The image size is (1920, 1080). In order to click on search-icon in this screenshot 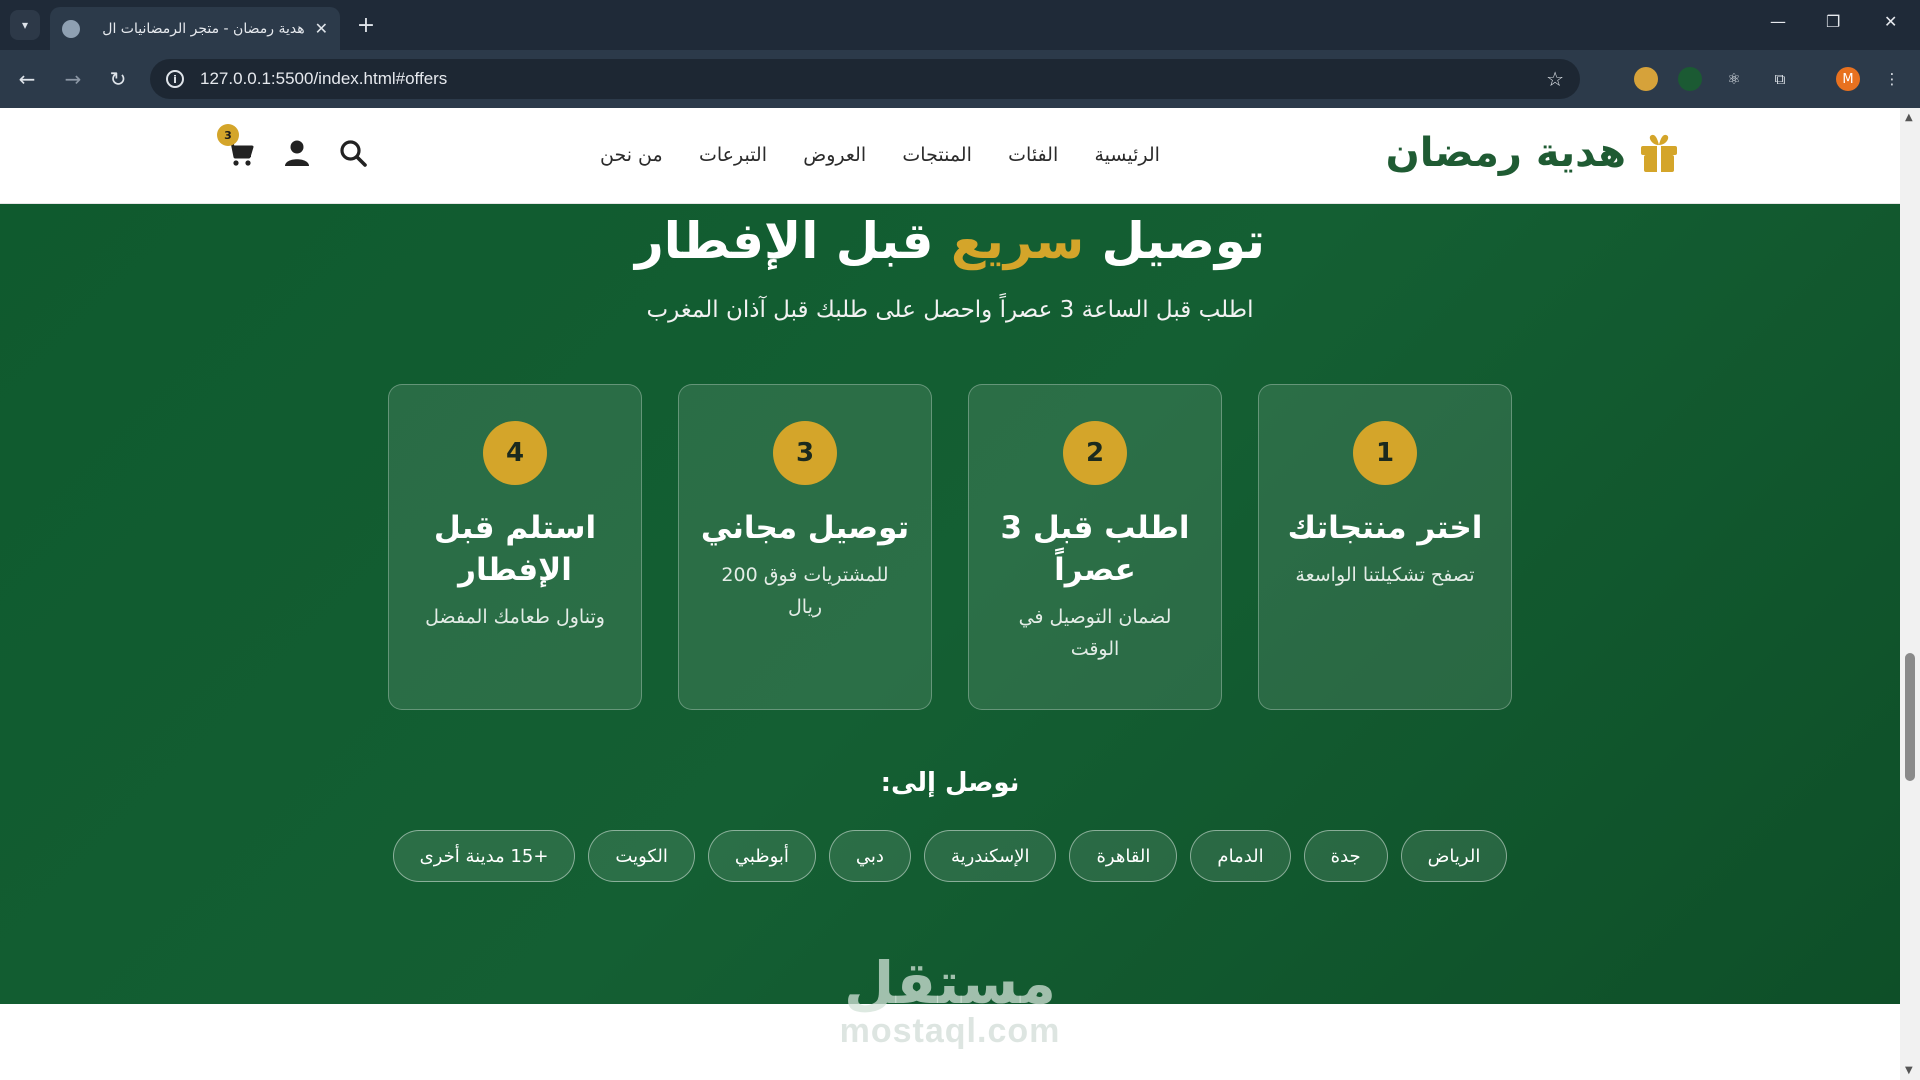, I will do `click(353, 153)`.